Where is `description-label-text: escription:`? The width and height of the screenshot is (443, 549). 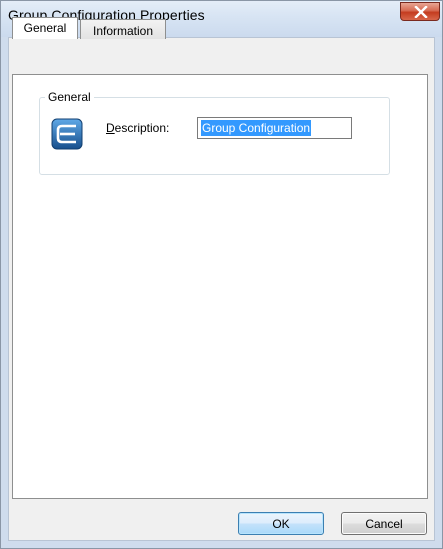
description-label-text: escription: is located at coordinates (142, 128).